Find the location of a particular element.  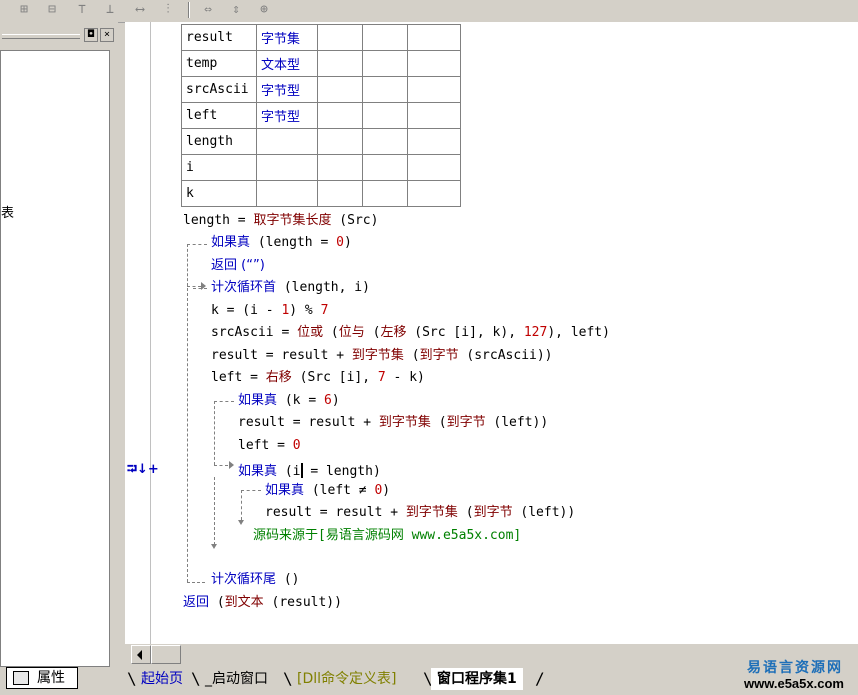

variable-type-cell: 文本型 is located at coordinates (287, 63).